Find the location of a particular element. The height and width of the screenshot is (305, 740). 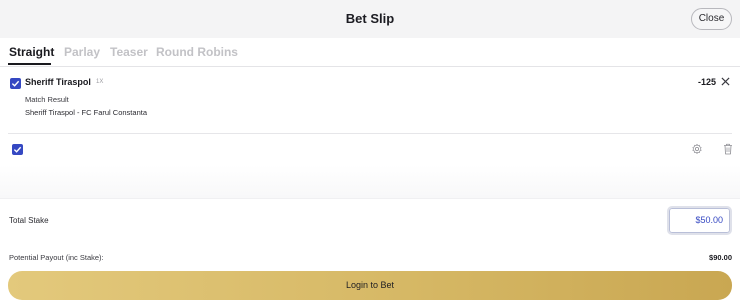

bet-event: Sheriff Tiraspol - FC Farul Constanta is located at coordinates (86, 112).